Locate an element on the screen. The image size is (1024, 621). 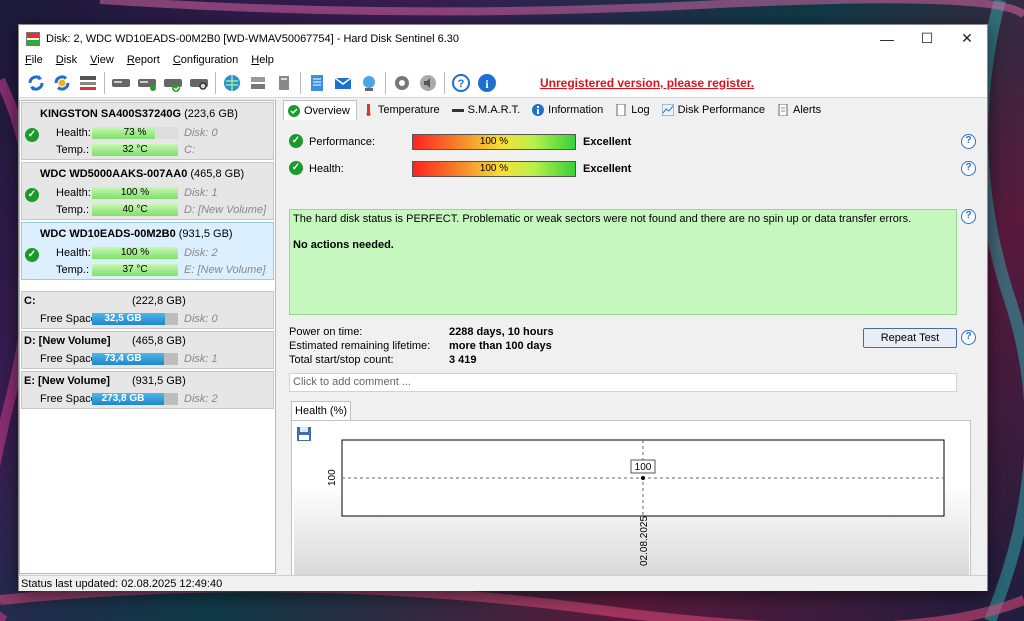
minus-bar-icon is located at coordinates (457, 110).